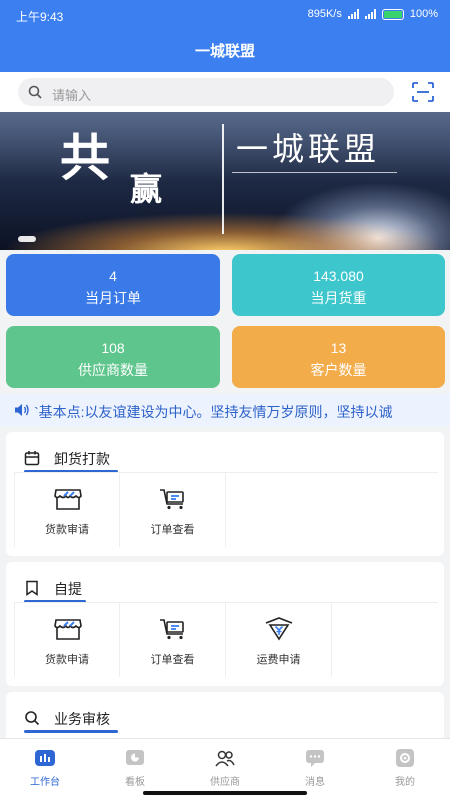  Describe the element at coordinates (315, 782) in the screenshot. I see `tab-label: 消息` at that location.